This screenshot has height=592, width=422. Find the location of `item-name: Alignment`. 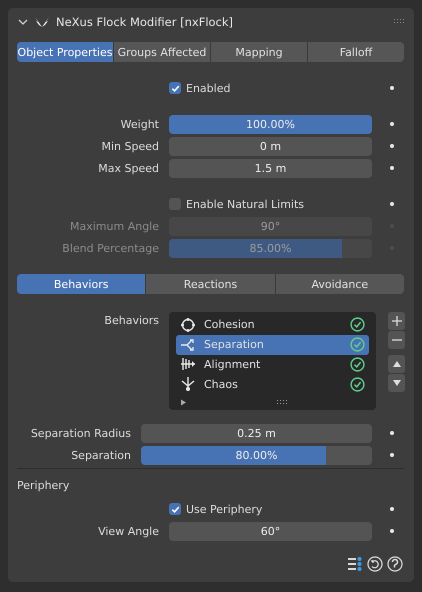

item-name: Alignment is located at coordinates (233, 364).